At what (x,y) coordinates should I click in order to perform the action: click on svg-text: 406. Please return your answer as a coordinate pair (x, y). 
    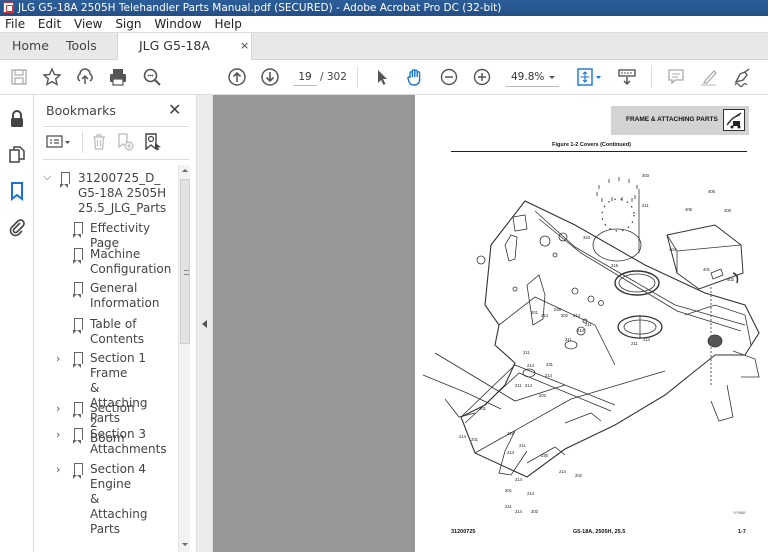
    Looking at the image, I should click on (689, 209).